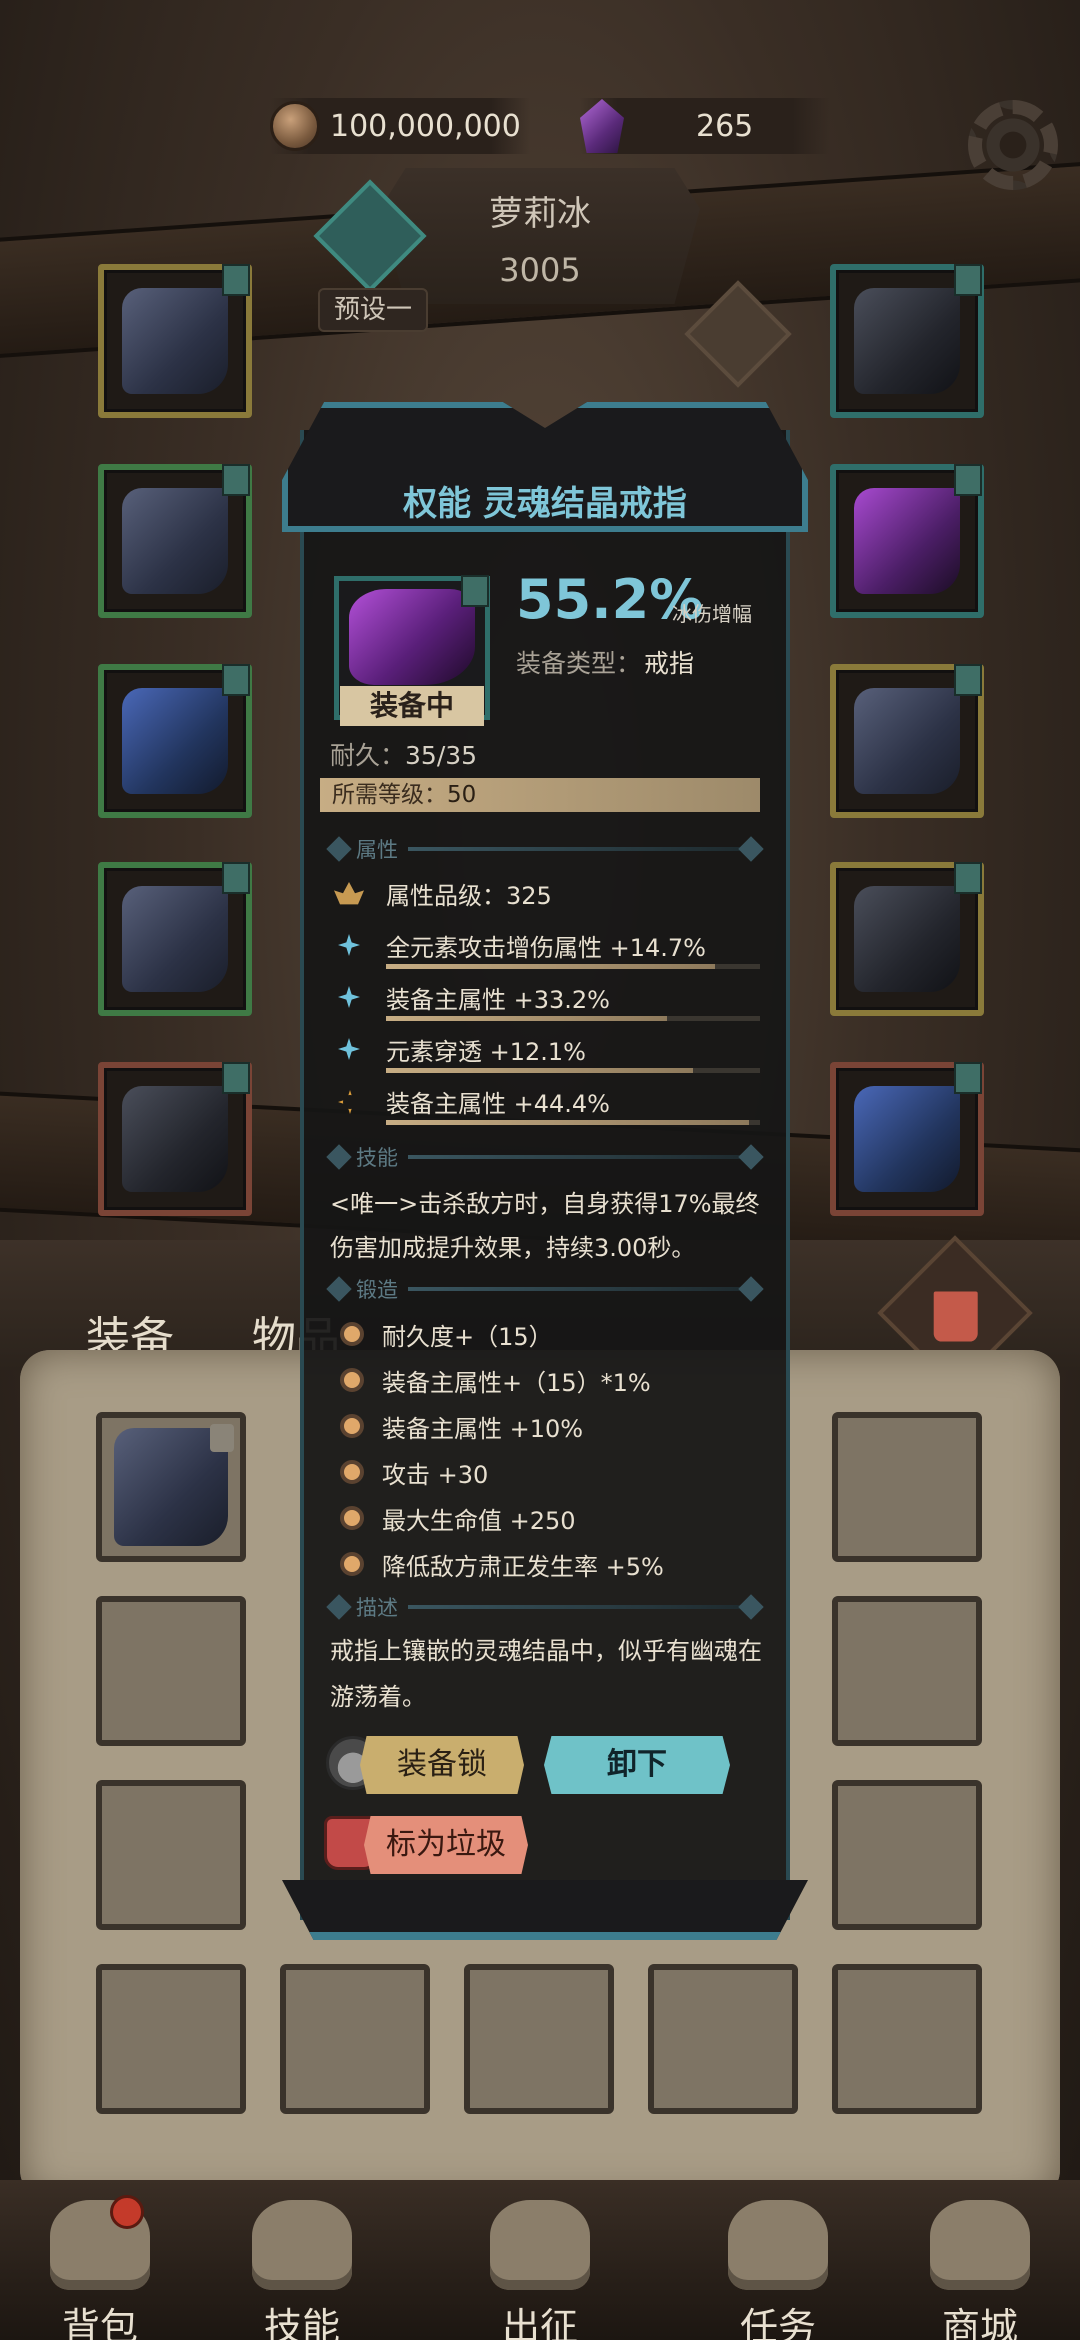 The image size is (1080, 2340). What do you see at coordinates (377, 850) in the screenshot?
I see `section-label: 属性` at bounding box center [377, 850].